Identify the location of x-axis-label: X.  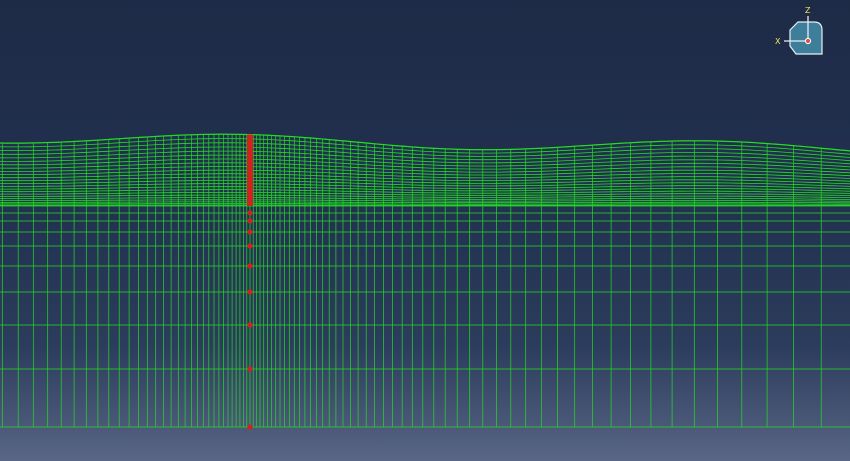
(778, 41).